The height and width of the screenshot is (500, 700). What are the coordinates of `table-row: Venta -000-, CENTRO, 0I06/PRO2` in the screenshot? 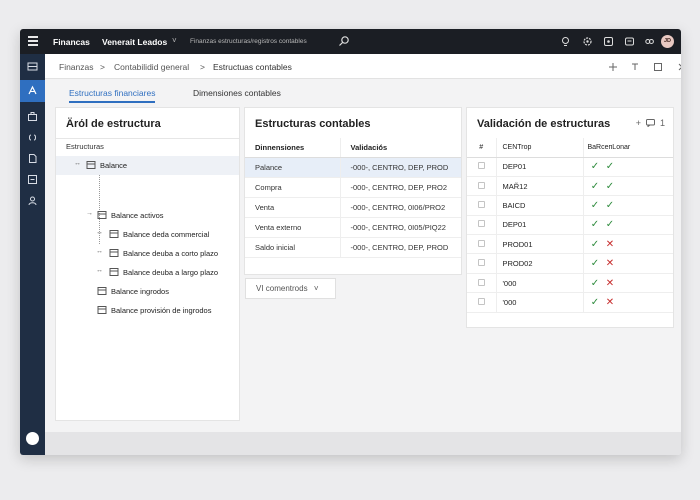 It's located at (353, 207).